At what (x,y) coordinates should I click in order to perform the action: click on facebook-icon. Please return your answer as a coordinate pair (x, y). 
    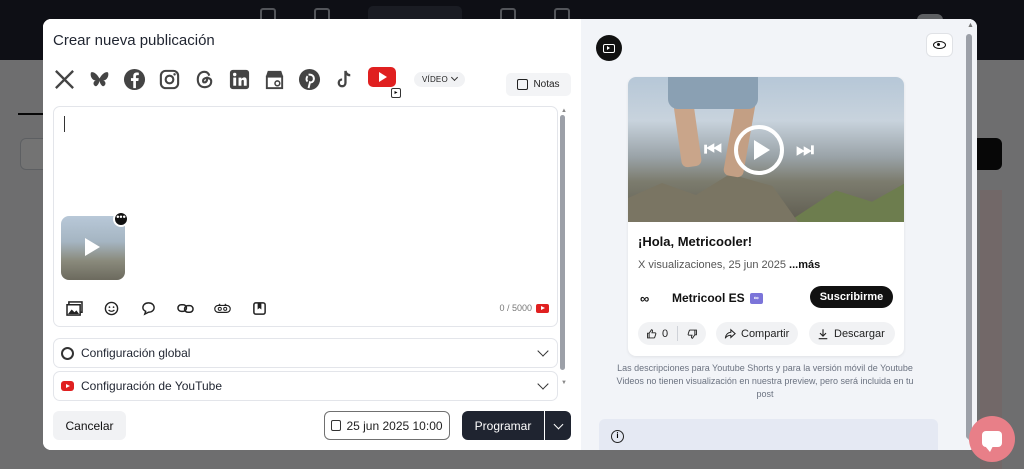
    Looking at the image, I should click on (134, 79).